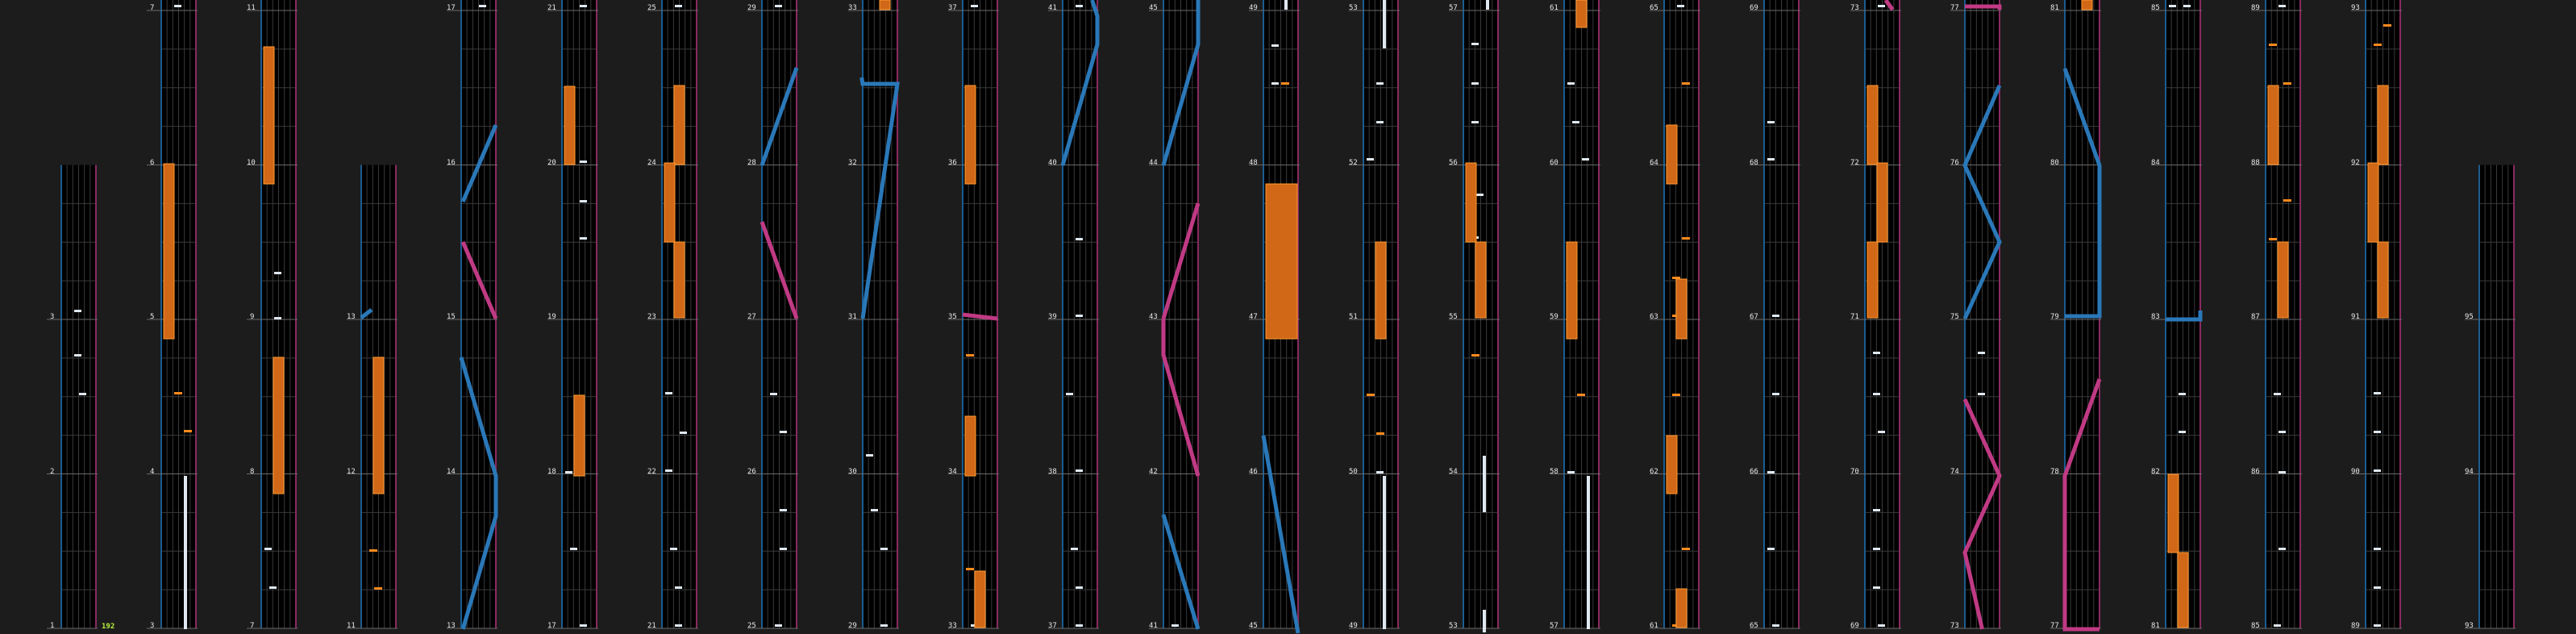  Describe the element at coordinates (2255, 626) in the screenshot. I see `measure-number: 85` at that location.